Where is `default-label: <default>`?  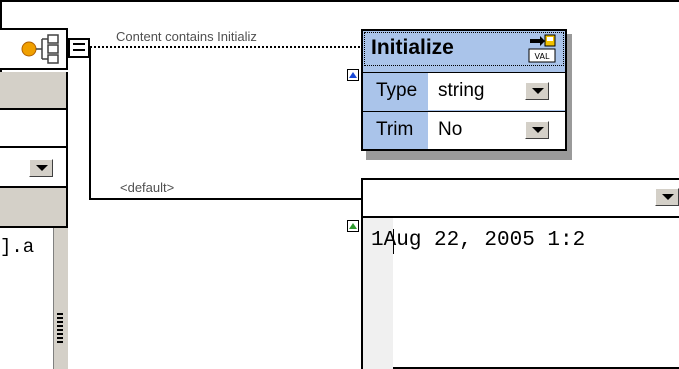 default-label: <default> is located at coordinates (147, 187).